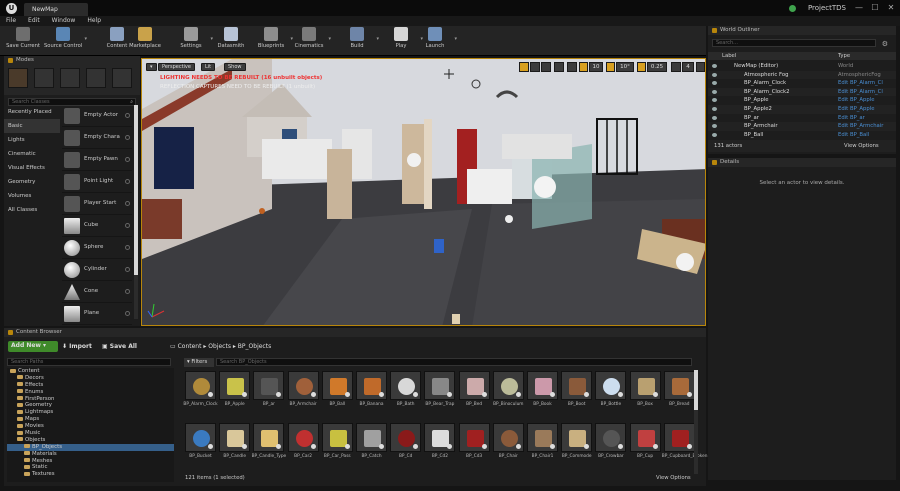 The width and height of the screenshot is (900, 491). Describe the element at coordinates (211, 39) in the screenshot. I see `toolbar-dropdown-icon-4: ▾` at that location.